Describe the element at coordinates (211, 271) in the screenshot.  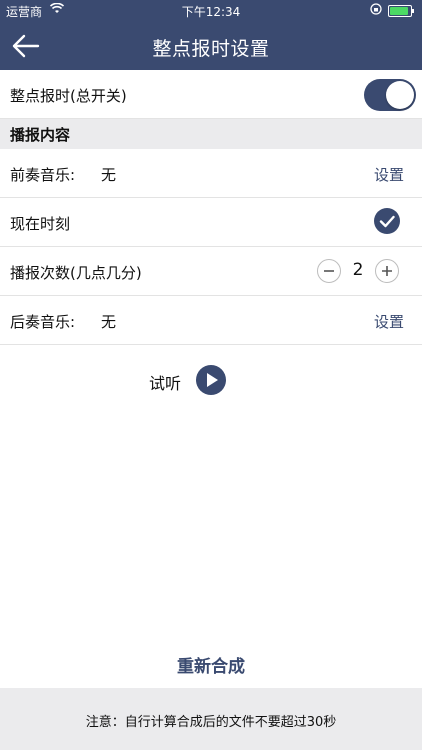
I see `repeat-count-row: 播报次数(几点几分) 2` at that location.